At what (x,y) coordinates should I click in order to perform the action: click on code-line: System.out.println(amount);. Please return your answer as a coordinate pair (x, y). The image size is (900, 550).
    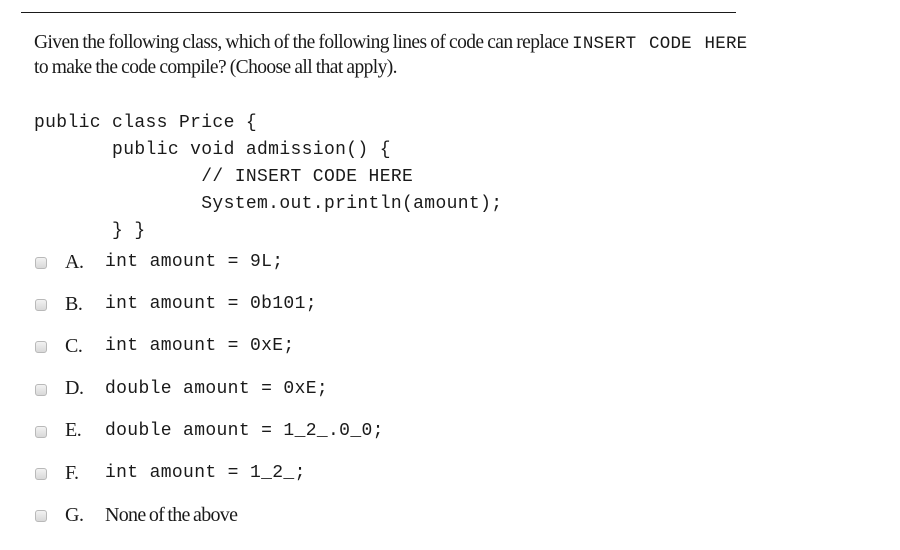
    Looking at the image, I should click on (268, 204).